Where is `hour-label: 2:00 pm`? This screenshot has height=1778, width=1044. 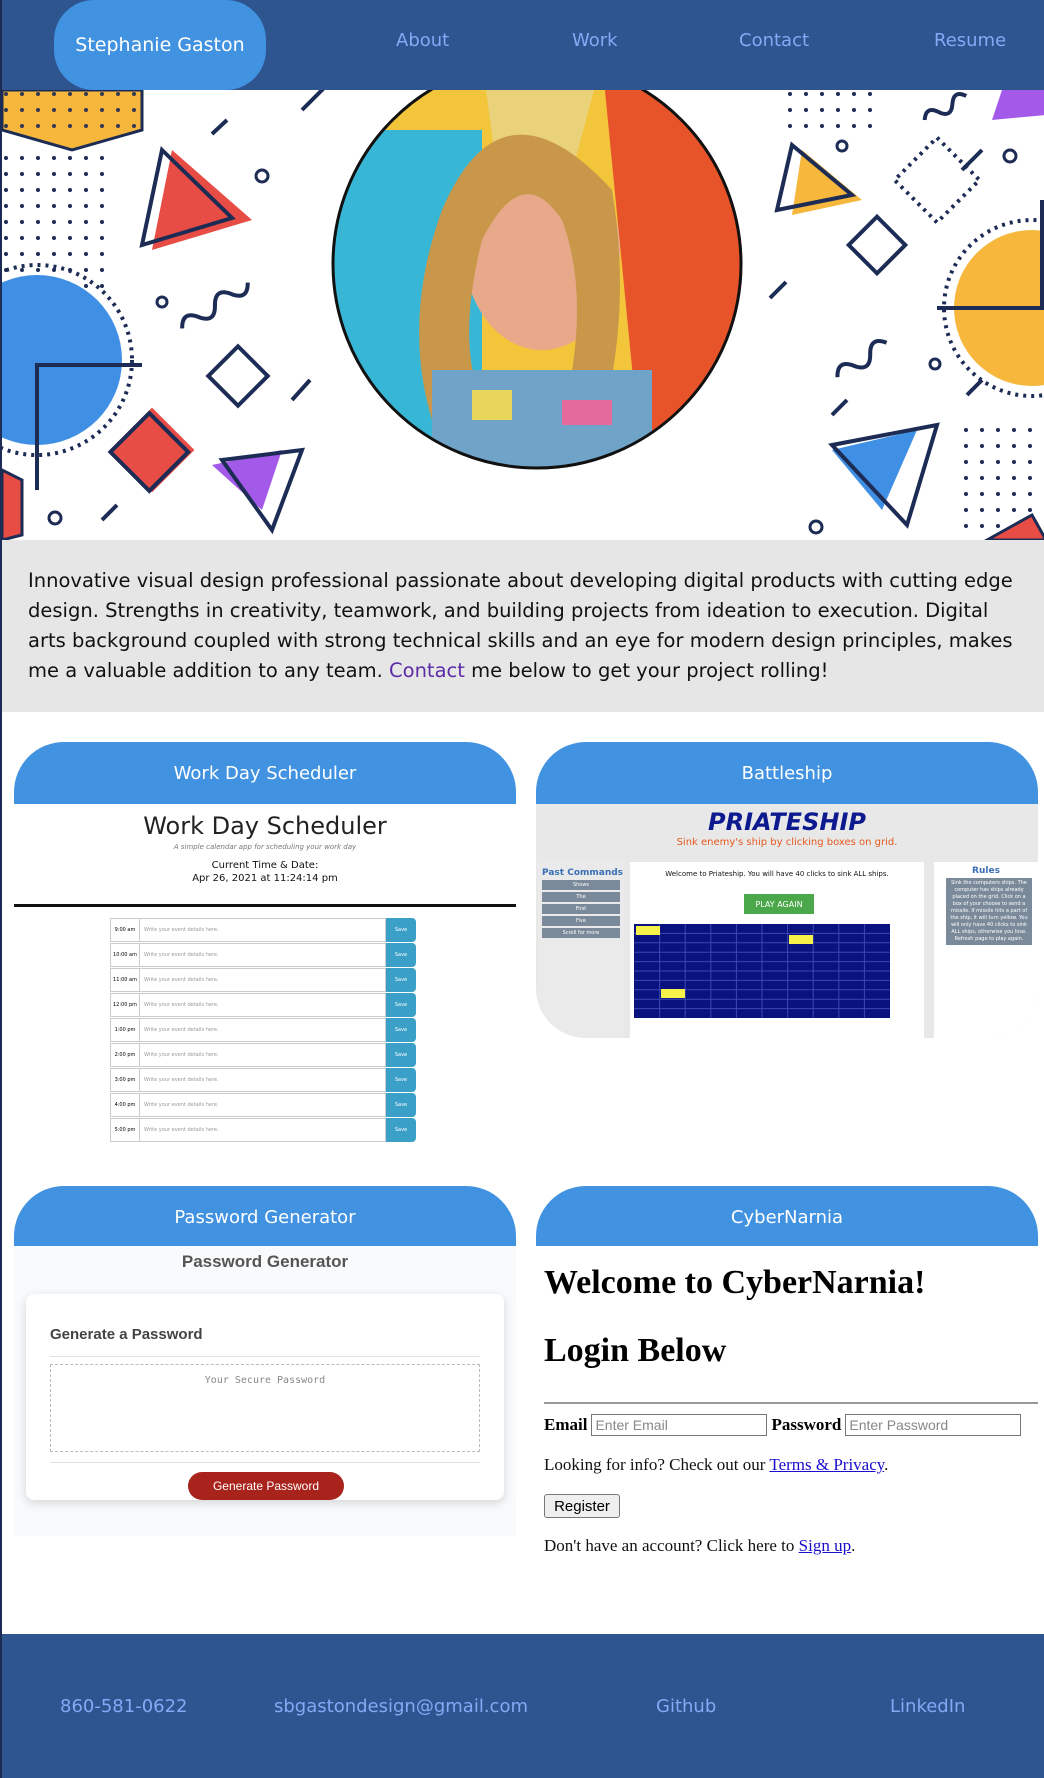
hour-label: 2:00 pm is located at coordinates (125, 1055).